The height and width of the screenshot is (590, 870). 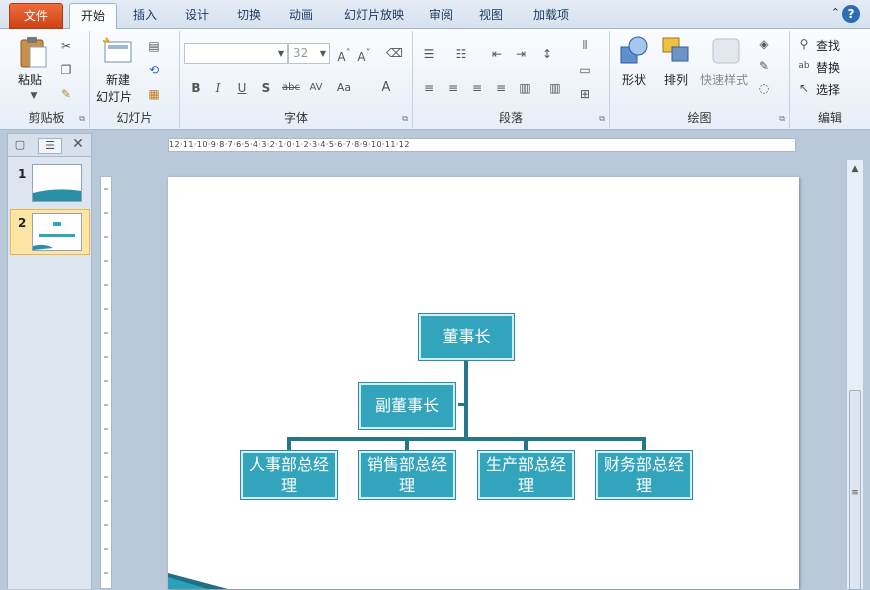 What do you see at coordinates (804, 66) in the screenshot?
I see `replace-icon: ab` at bounding box center [804, 66].